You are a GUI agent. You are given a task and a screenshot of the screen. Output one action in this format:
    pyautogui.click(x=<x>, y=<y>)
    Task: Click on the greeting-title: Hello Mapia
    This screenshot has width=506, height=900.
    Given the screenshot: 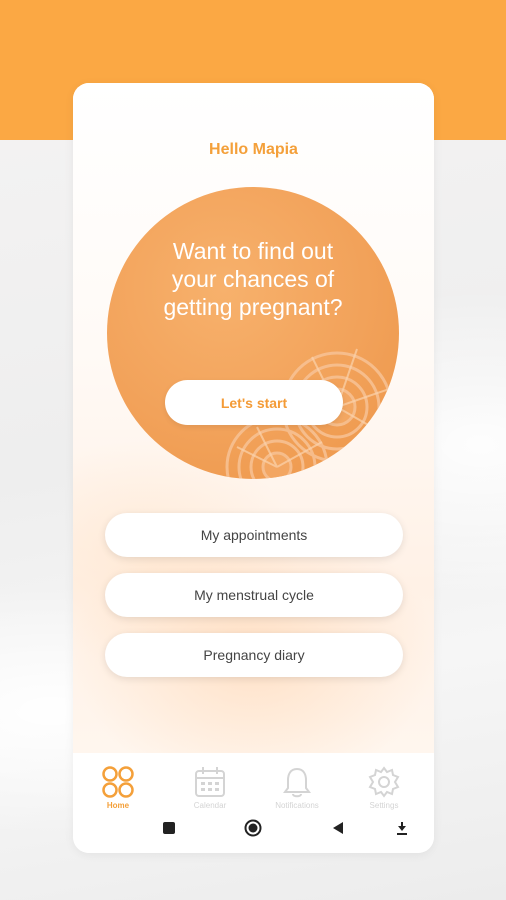 What is the action you would take?
    pyautogui.click(x=253, y=149)
    